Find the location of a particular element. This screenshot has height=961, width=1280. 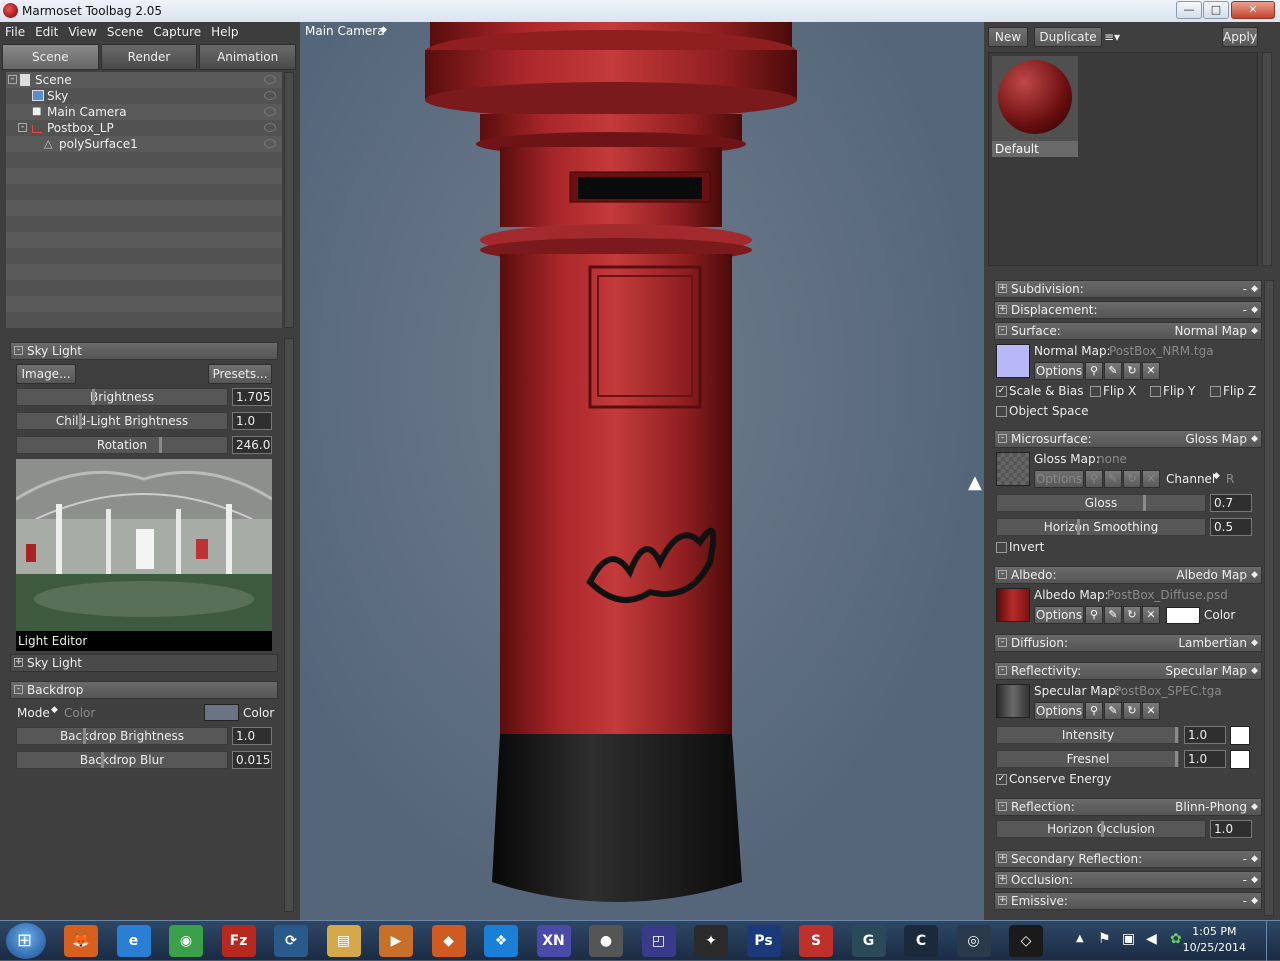

specular-options-button: Options is located at coordinates (1059, 711).